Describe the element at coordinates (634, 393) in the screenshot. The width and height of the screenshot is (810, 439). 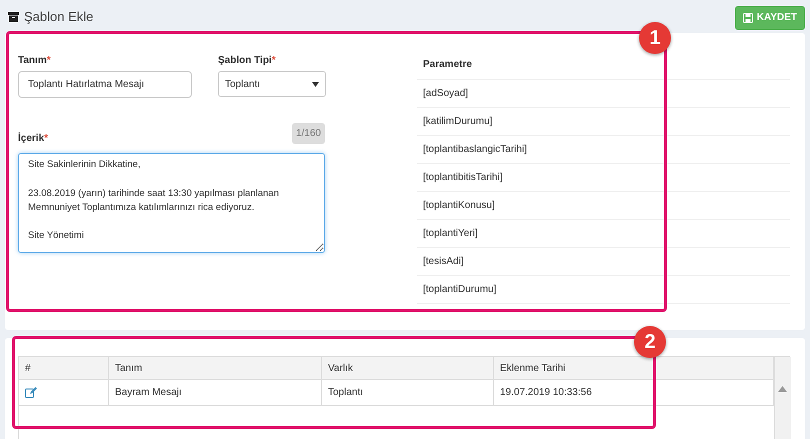
I see `table-cell: 19.07.2019 10:33:56` at that location.